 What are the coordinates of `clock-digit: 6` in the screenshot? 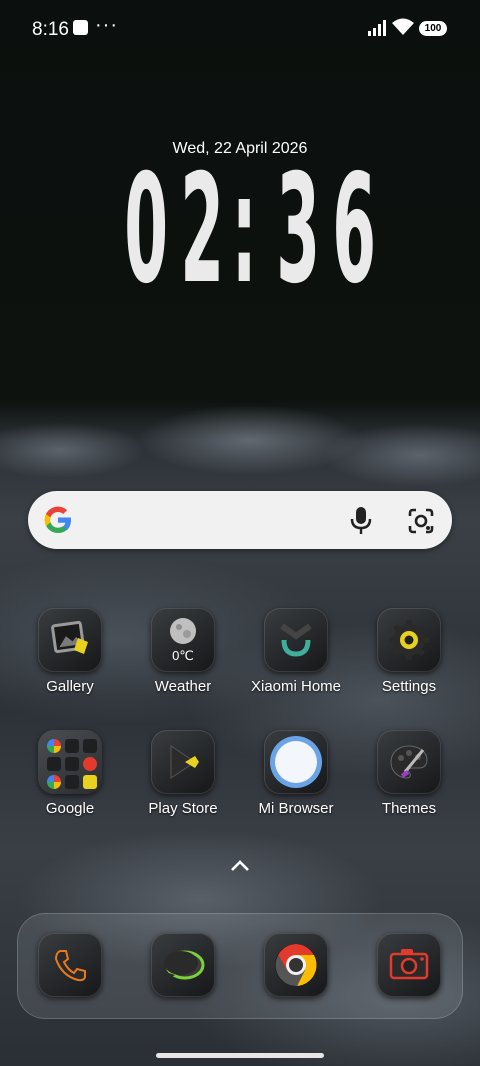 It's located at (354, 230).